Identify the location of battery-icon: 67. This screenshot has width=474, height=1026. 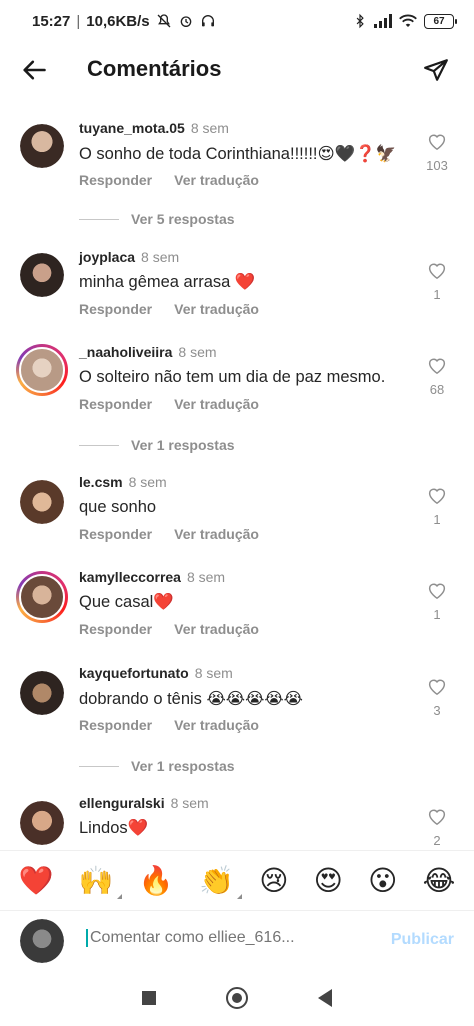
(440, 21).